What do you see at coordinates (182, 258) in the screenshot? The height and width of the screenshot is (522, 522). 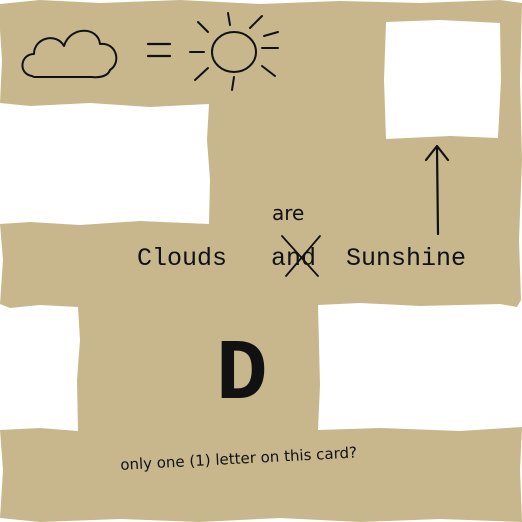 I see `phrase-word-clouds: Clouds` at bounding box center [182, 258].